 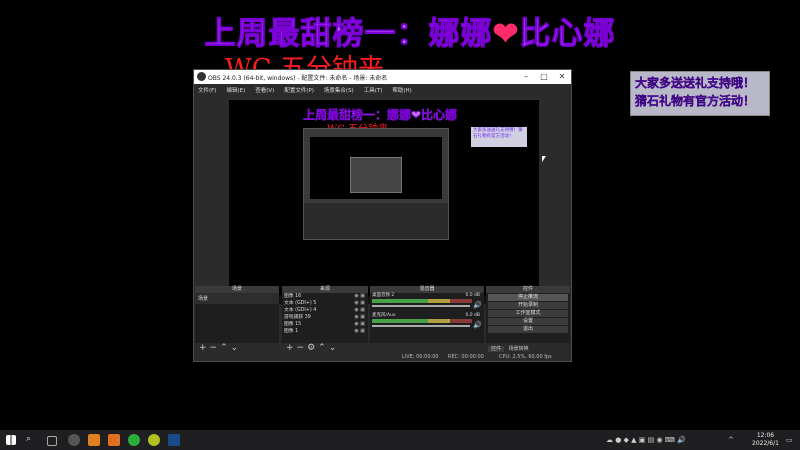 I want to click on nested-obs-preview, so click(x=376, y=184).